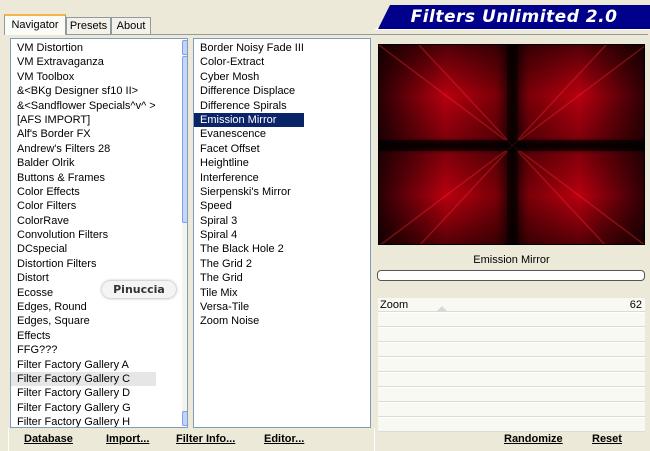 This screenshot has height=451, width=650. What do you see at coordinates (249, 235) in the screenshot?
I see `filter-item: Spiral 4` at bounding box center [249, 235].